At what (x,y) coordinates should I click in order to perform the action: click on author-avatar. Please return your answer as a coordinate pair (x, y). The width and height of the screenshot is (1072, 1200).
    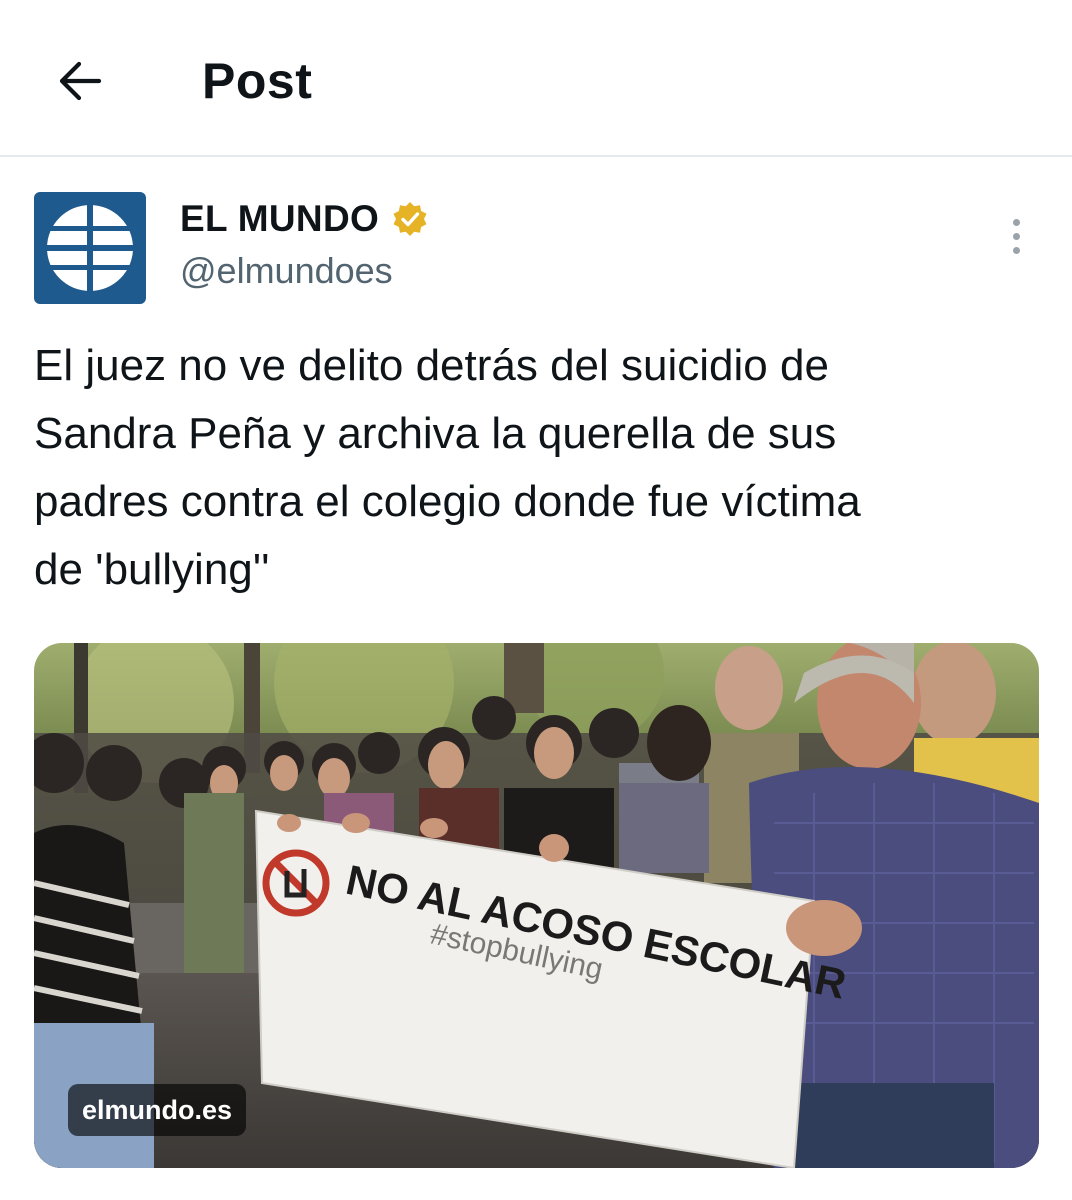
    Looking at the image, I should click on (90, 248).